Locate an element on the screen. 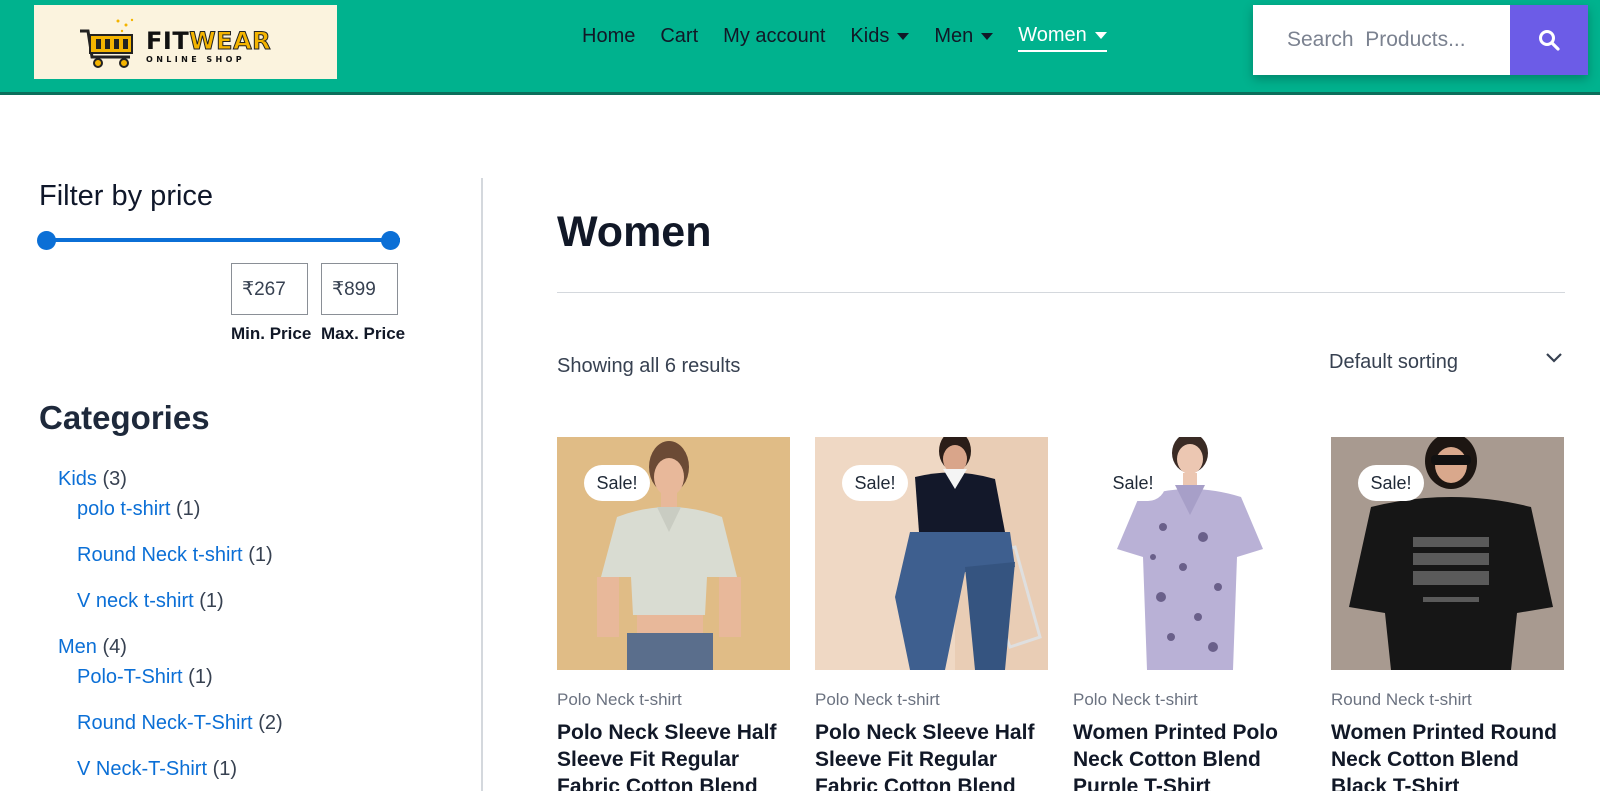  nav-my-account: My account is located at coordinates (774, 36).